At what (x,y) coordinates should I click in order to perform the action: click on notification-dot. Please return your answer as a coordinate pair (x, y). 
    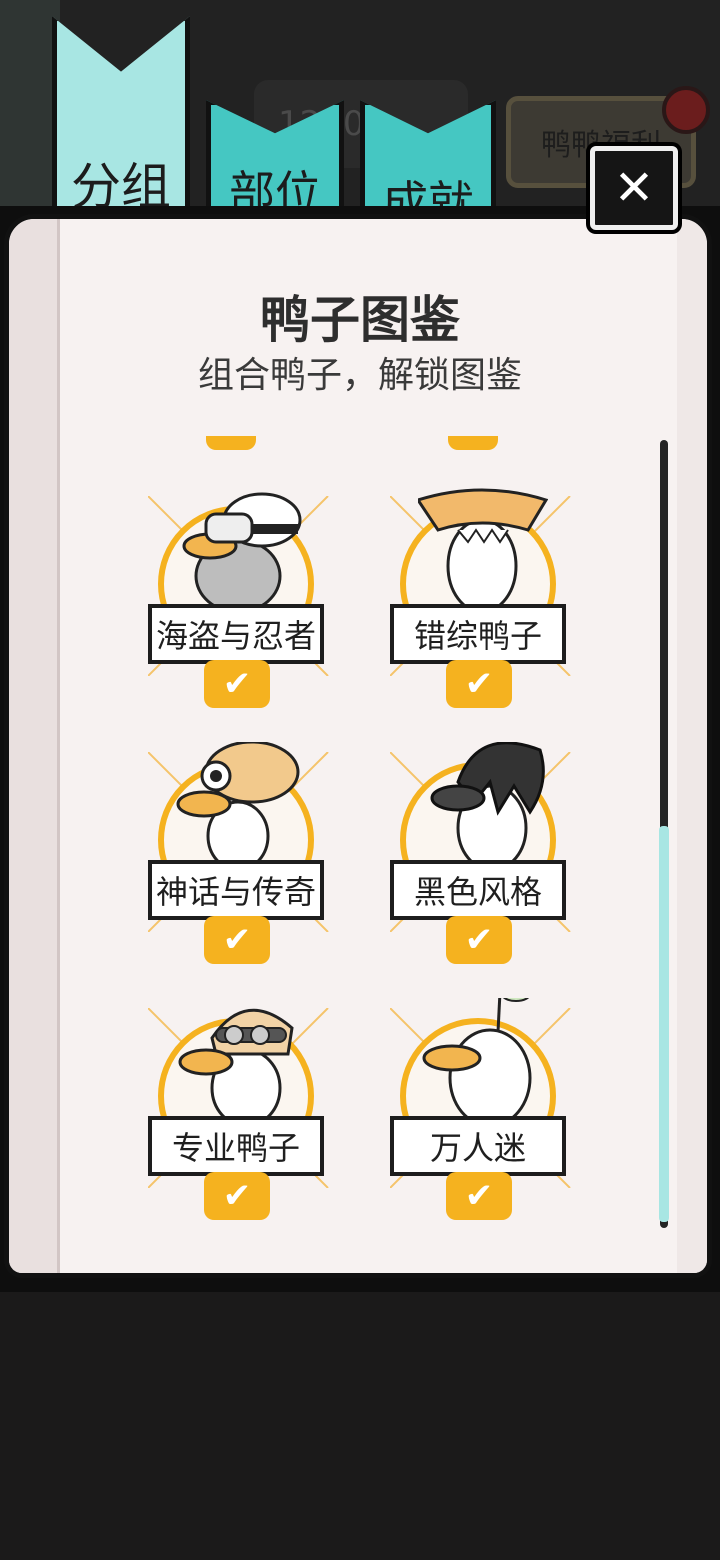
    Looking at the image, I should click on (686, 110).